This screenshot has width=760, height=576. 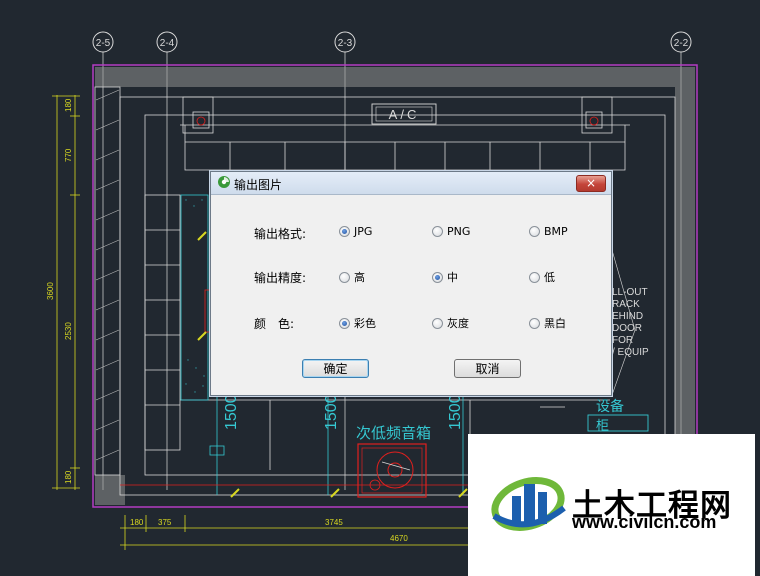 I want to click on precision-medium-radio: 中, so click(x=445, y=277).